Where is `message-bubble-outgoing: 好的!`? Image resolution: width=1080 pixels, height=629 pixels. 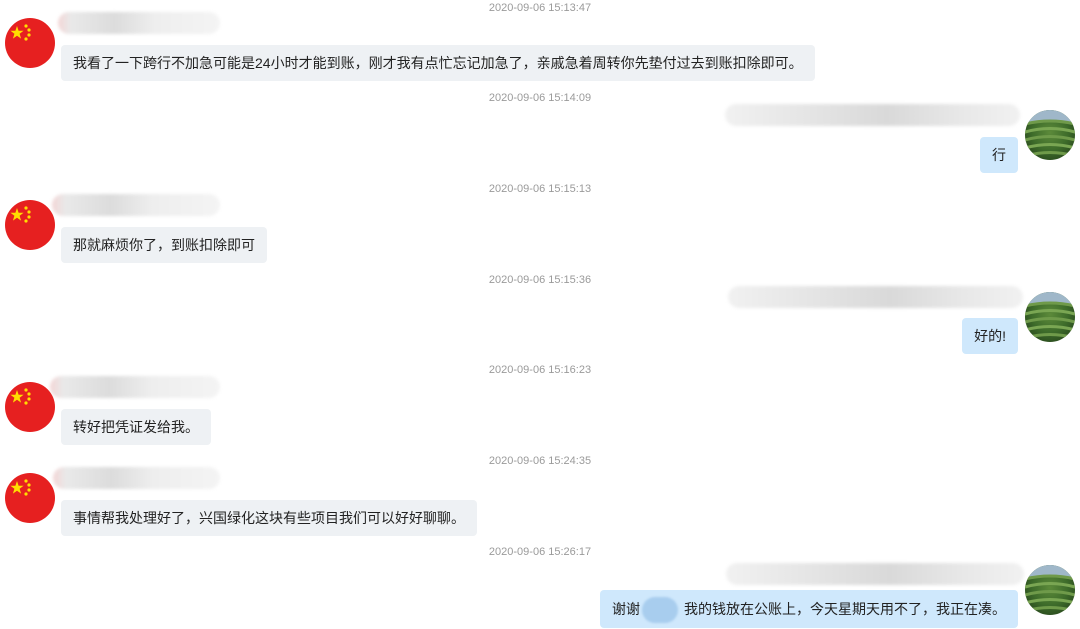 message-bubble-outgoing: 好的! is located at coordinates (990, 336).